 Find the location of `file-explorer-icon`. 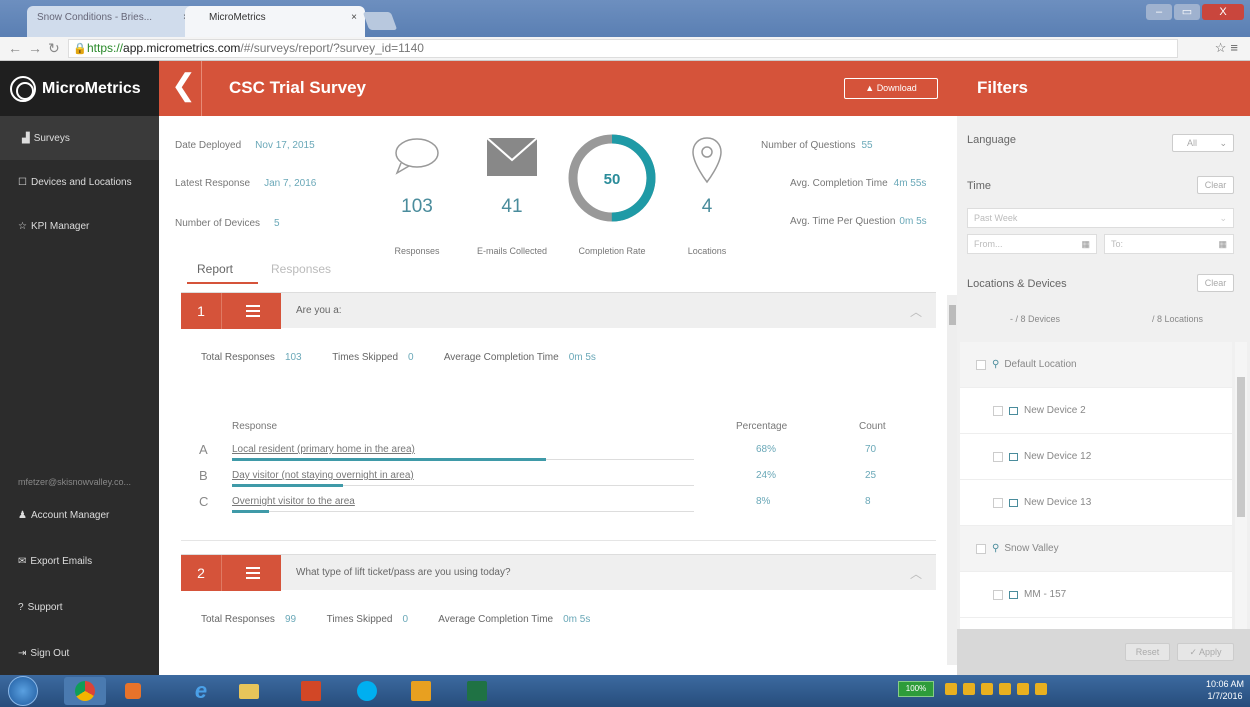

file-explorer-icon is located at coordinates (249, 691).